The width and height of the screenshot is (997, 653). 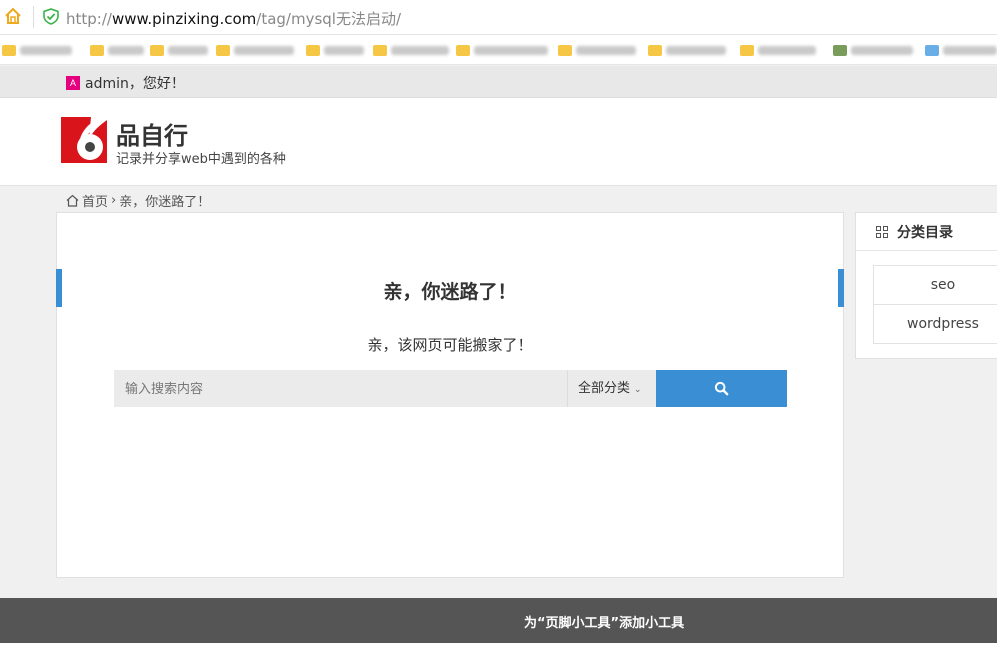 I want to click on url-field: http://www.pinzixing.com/tag/mysql无法启动/, so click(x=233, y=18).